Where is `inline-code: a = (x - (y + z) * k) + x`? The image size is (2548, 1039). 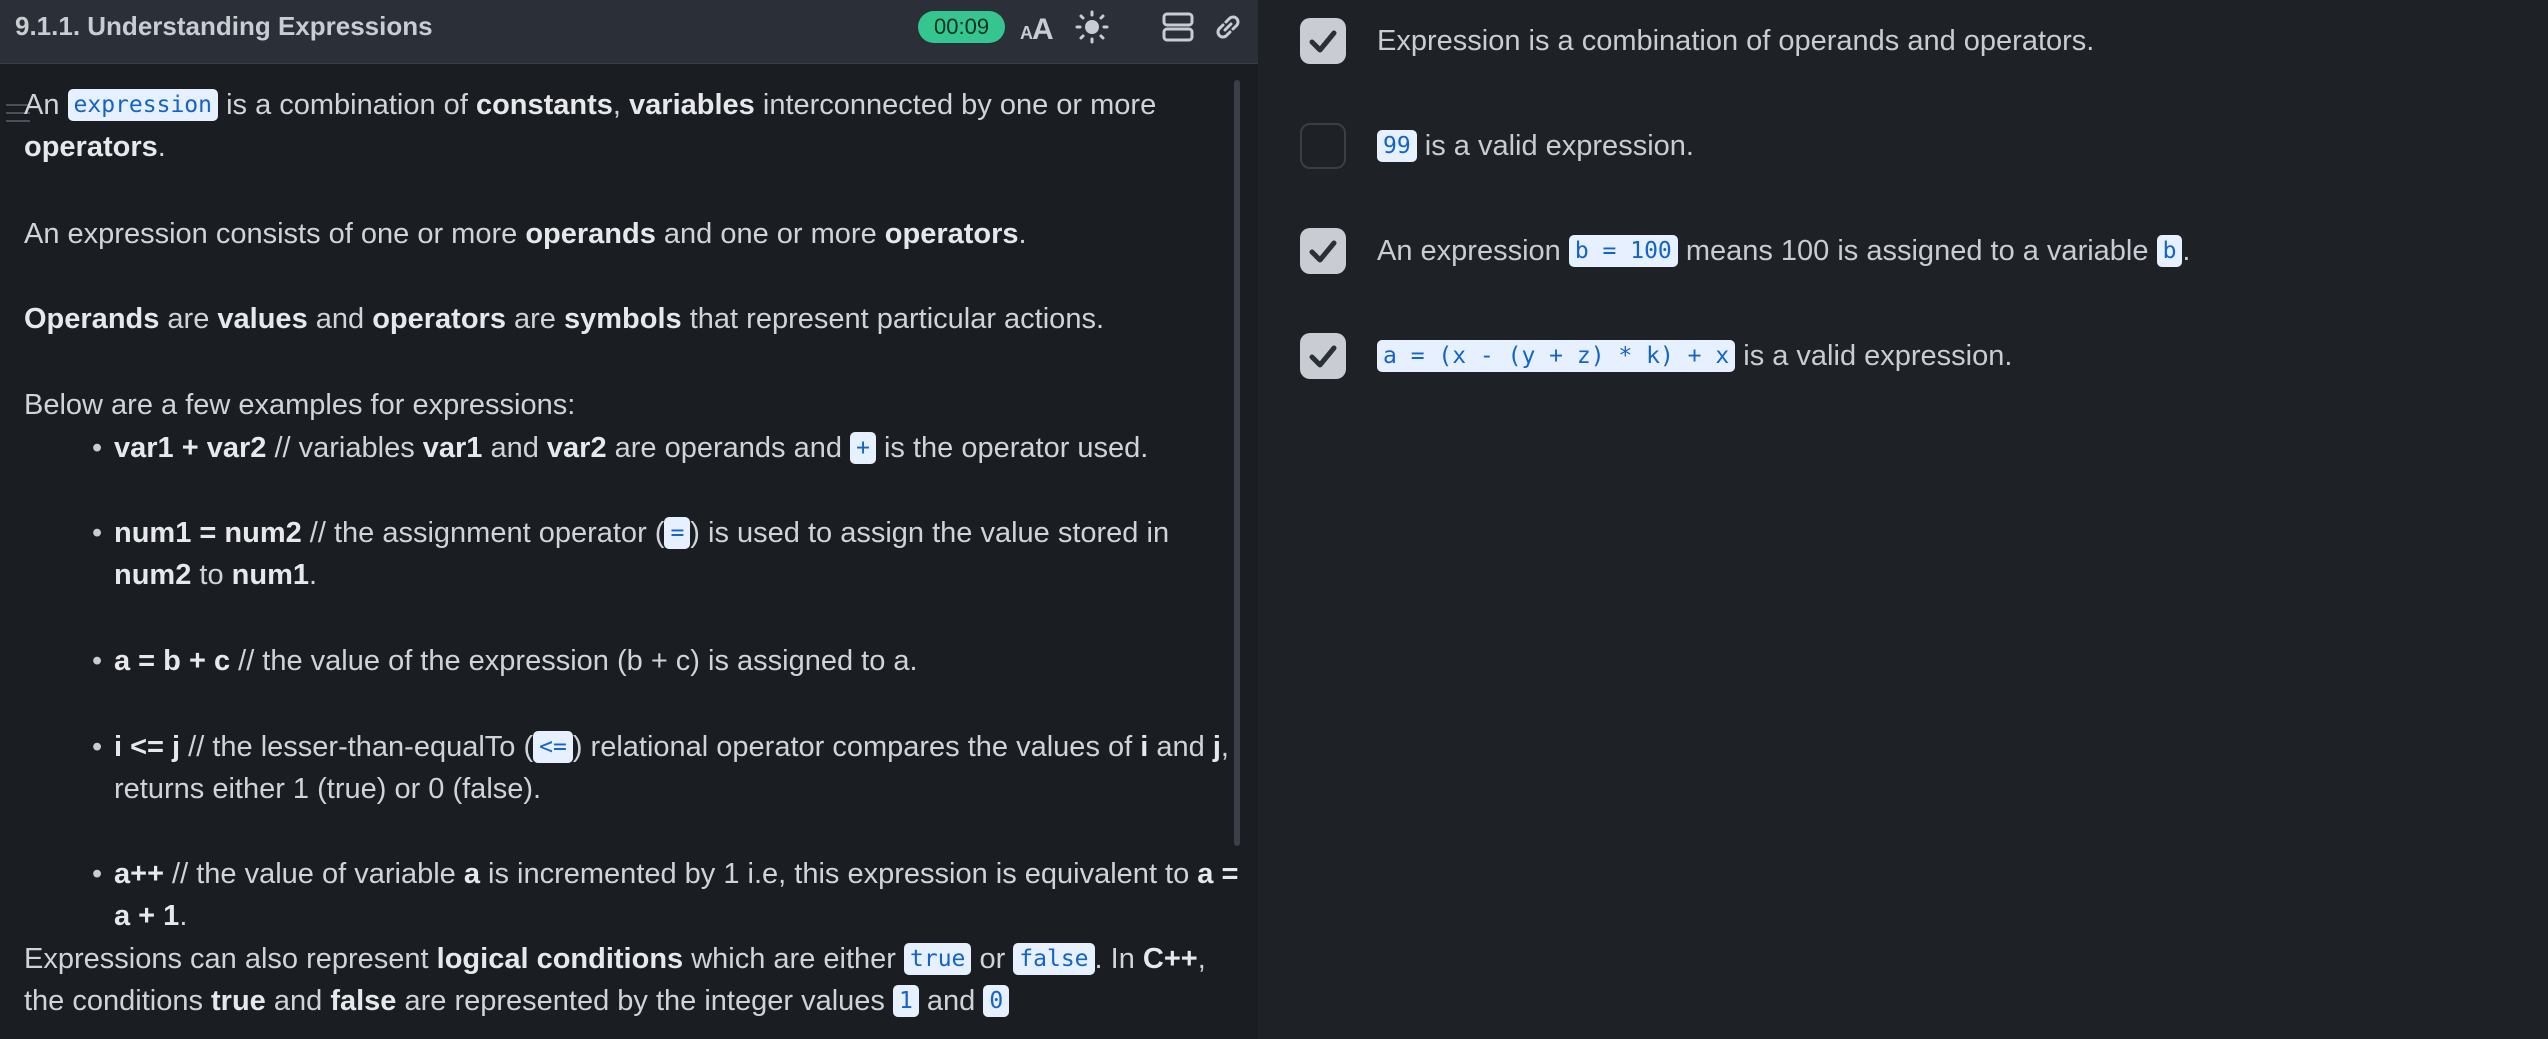
inline-code: a = (x - (y + z) * k) + x is located at coordinates (1556, 356).